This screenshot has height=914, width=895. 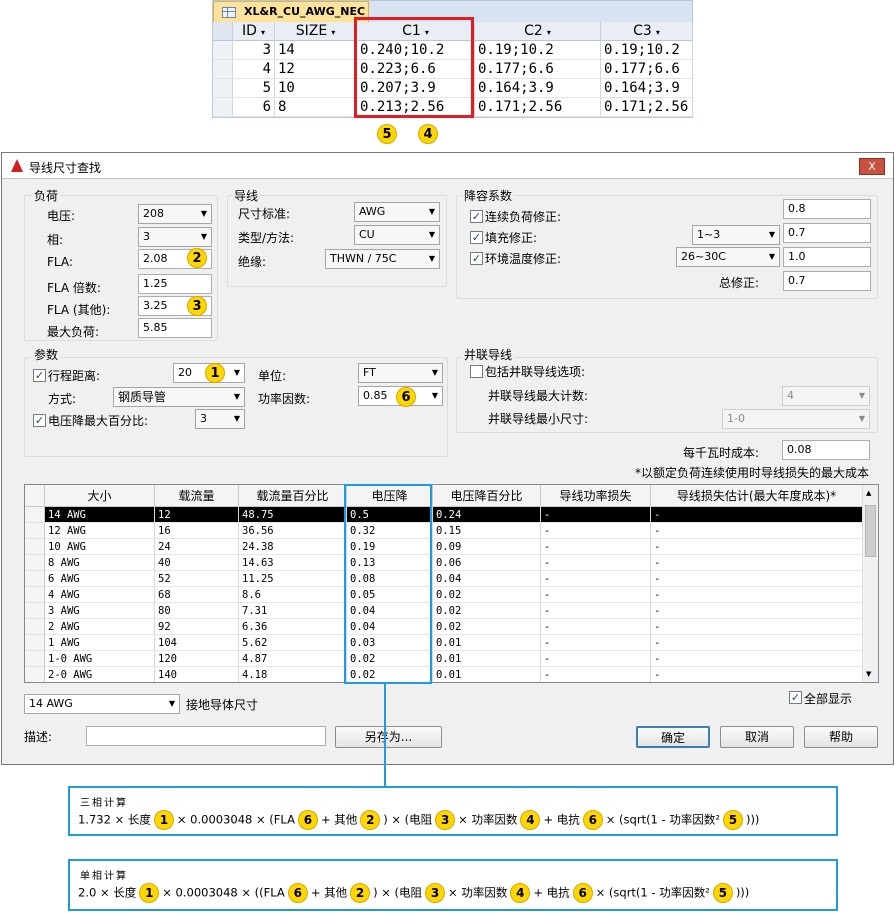 I want to click on cell-id: 3, so click(x=254, y=50).